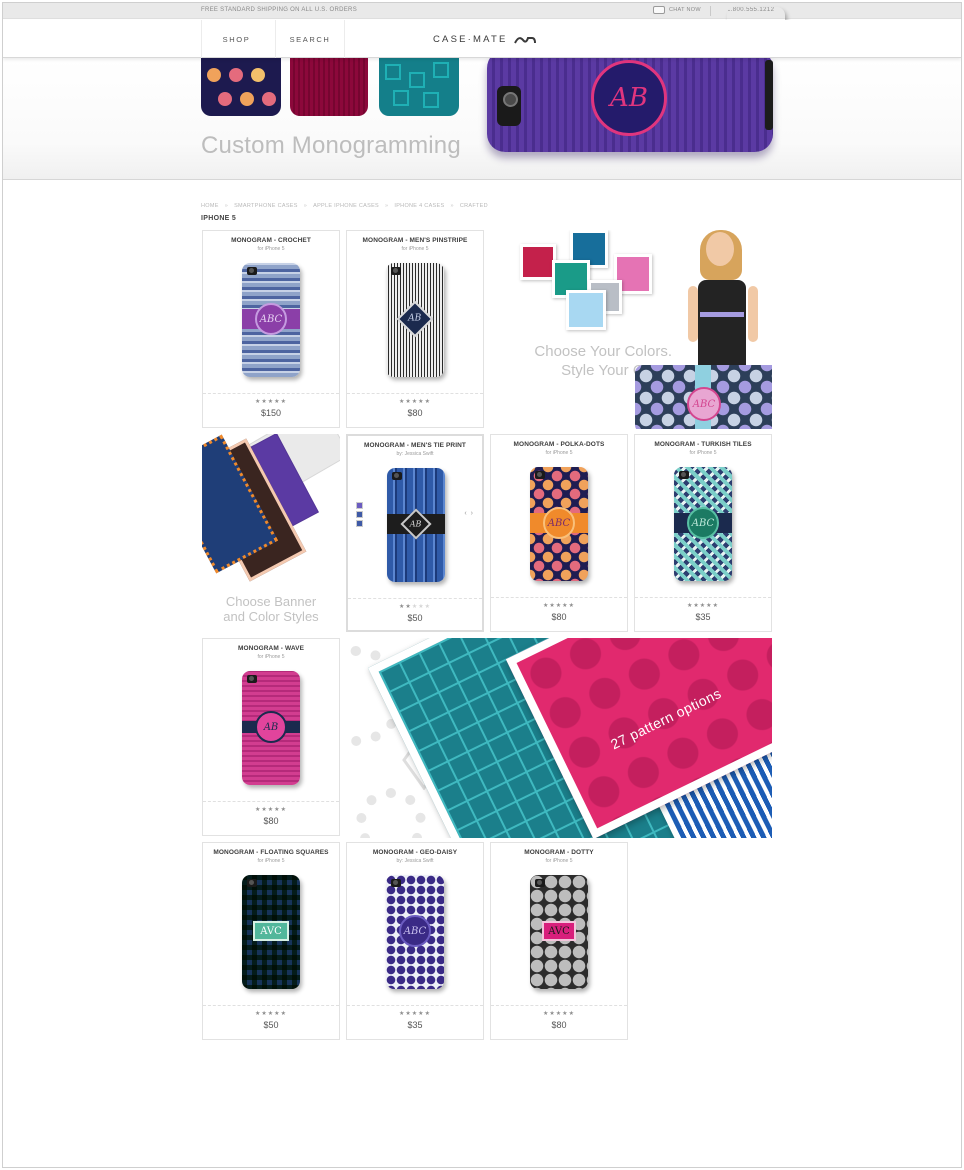 This screenshot has width=964, height=1170. What do you see at coordinates (718, 300) in the screenshot?
I see `model-photo` at bounding box center [718, 300].